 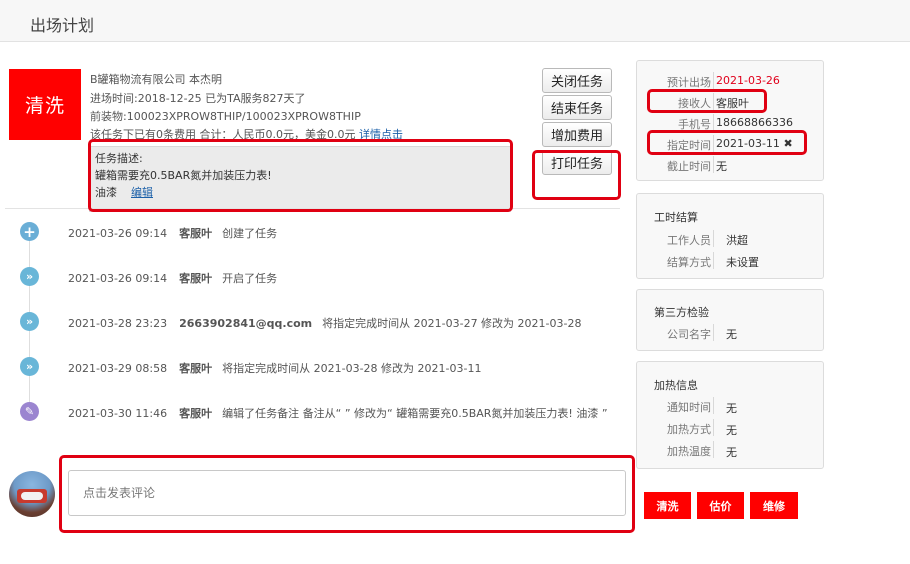 I want to click on fees-text: 该任务下已有0条费用 合计：人民币0.0元，美金0.0元, so click(x=223, y=134).